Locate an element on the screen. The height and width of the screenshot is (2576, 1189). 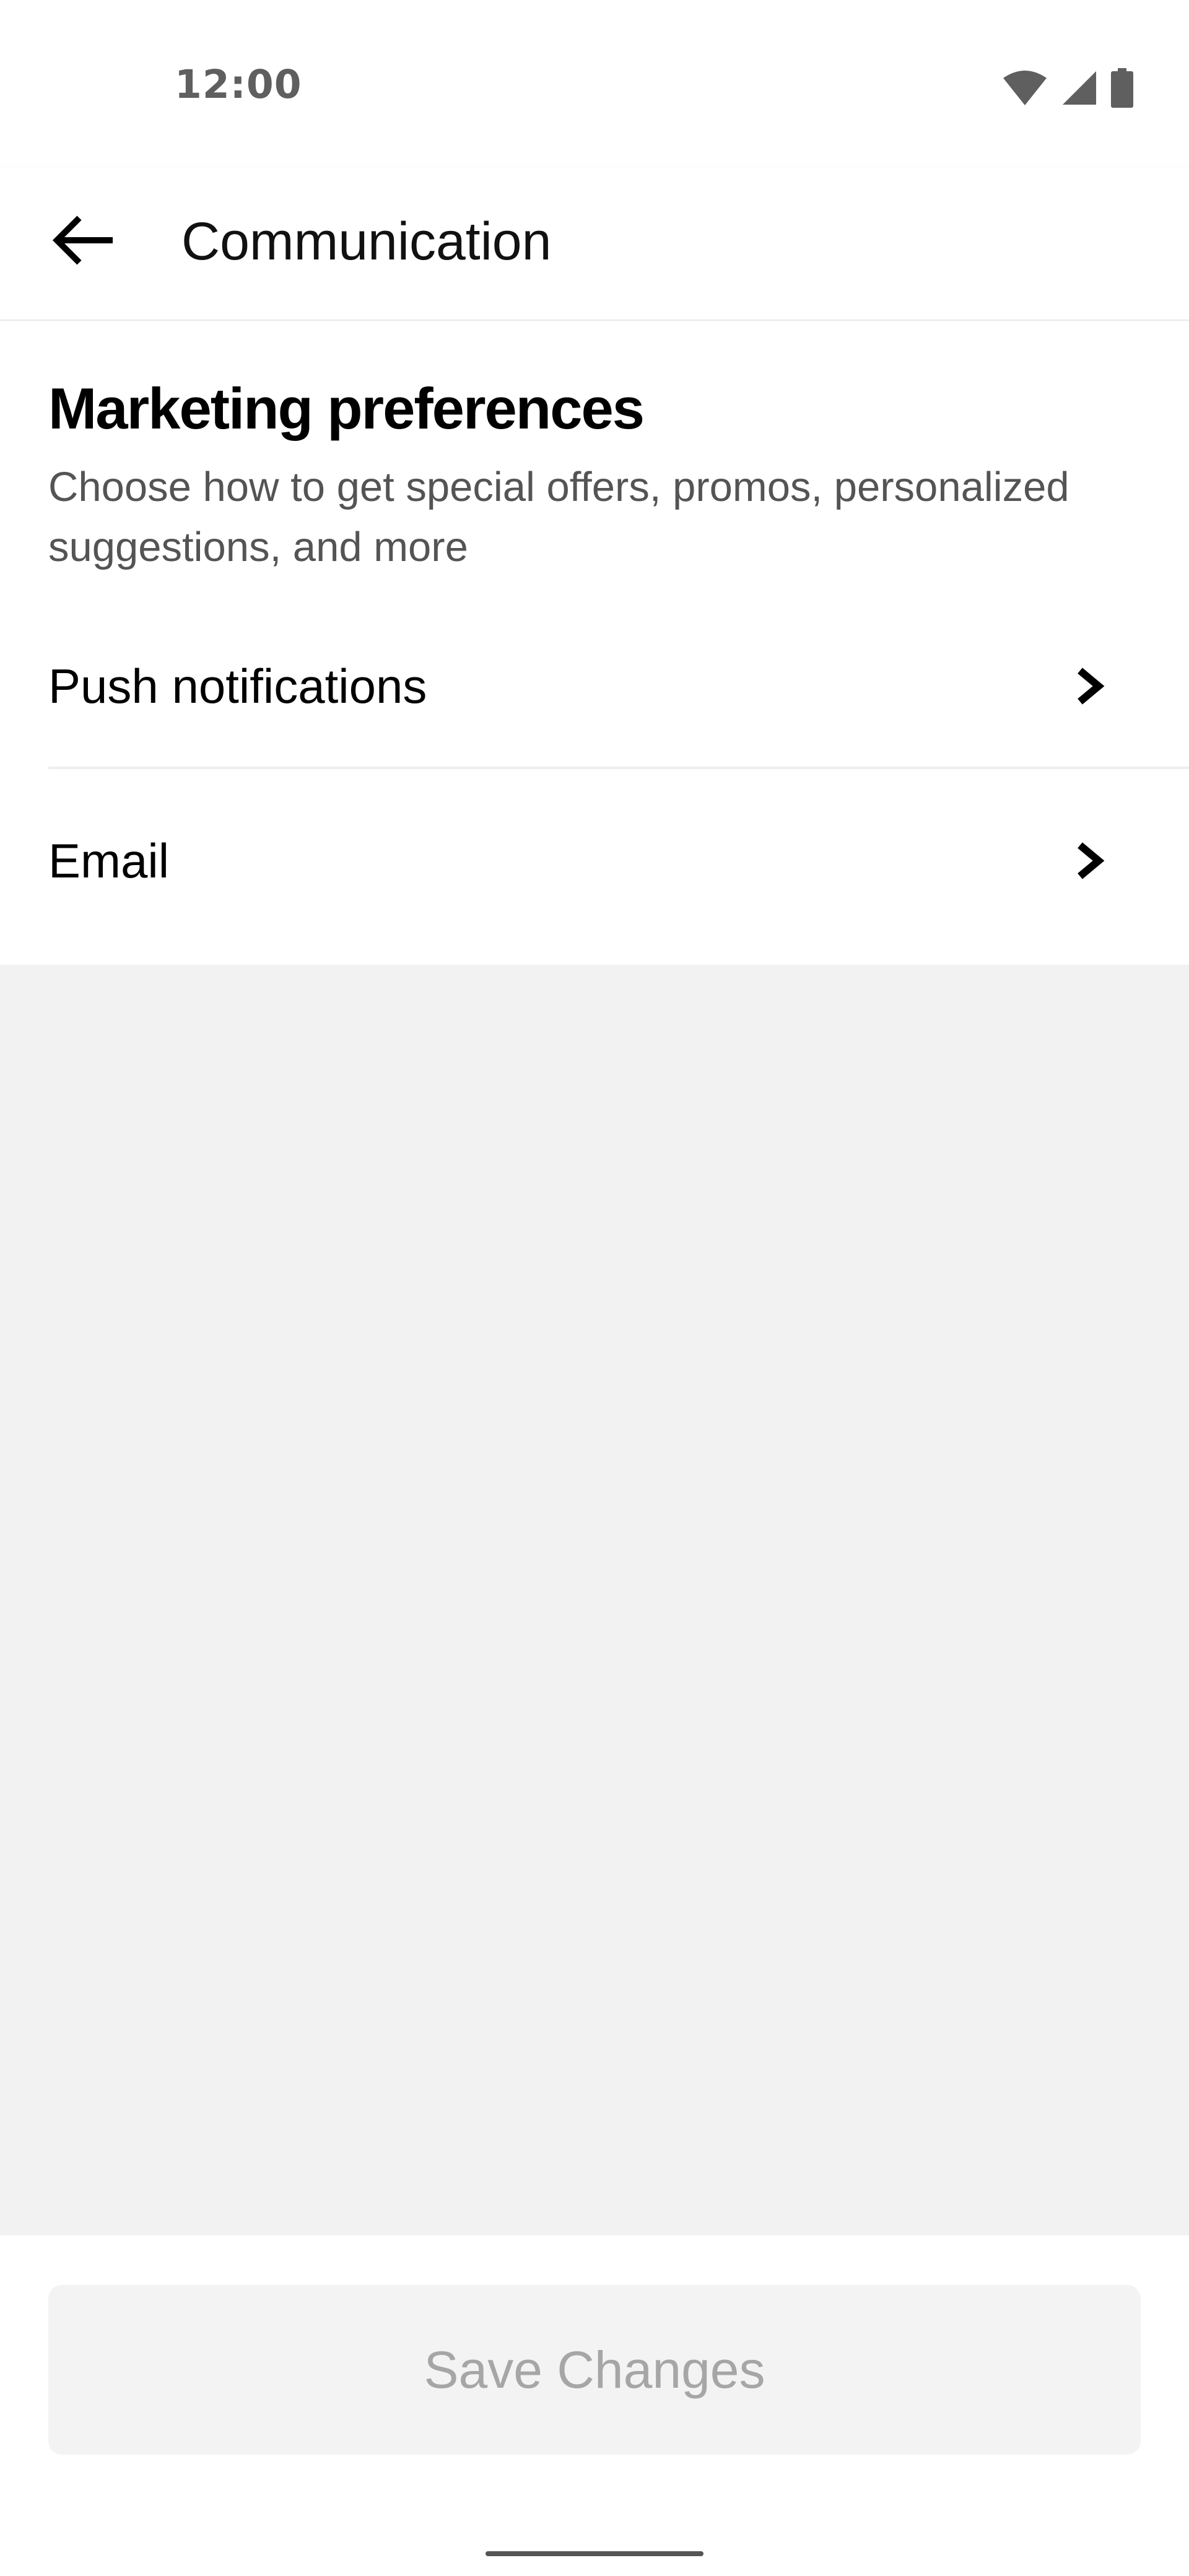
arrow-left-icon is located at coordinates (84, 241).